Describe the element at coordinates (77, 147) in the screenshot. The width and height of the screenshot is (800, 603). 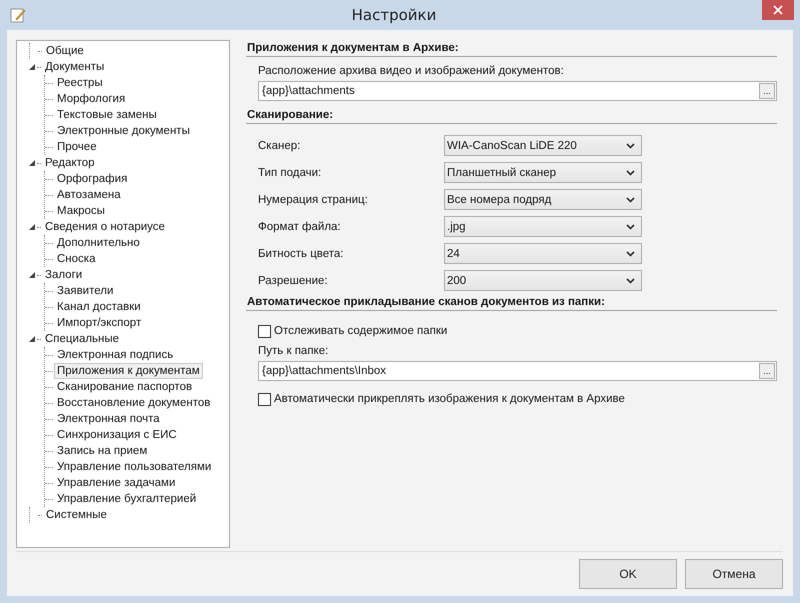
I see `tree-item: Прочее` at that location.